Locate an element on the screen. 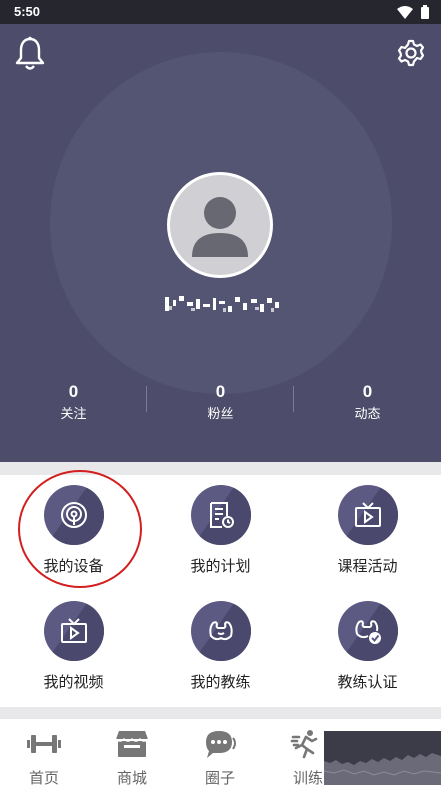 This screenshot has width=441, height=785. annotation-circle is located at coordinates (80, 529).